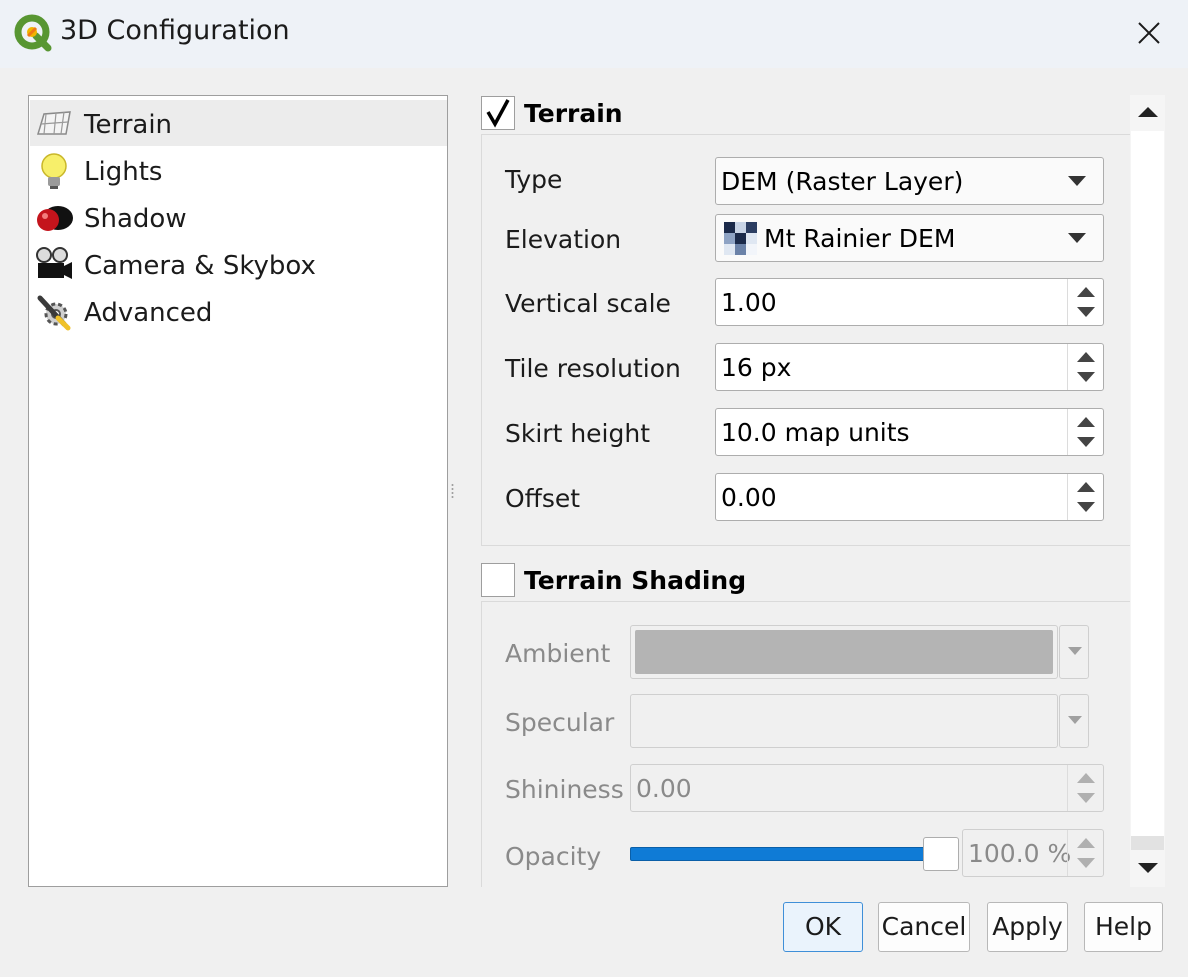 The height and width of the screenshot is (977, 1188). Describe the element at coordinates (578, 433) in the screenshot. I see `skirt-height-label: Skirt height` at that location.